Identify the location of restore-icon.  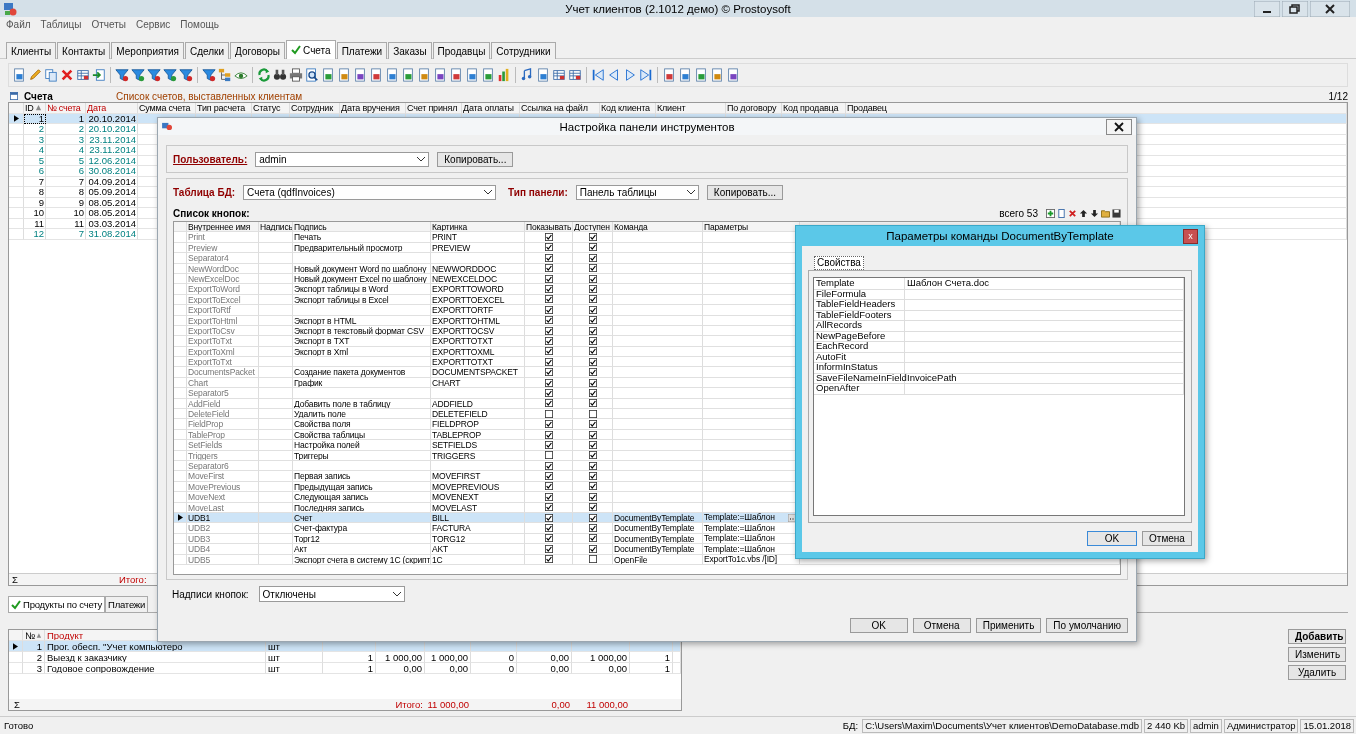
(1295, 8).